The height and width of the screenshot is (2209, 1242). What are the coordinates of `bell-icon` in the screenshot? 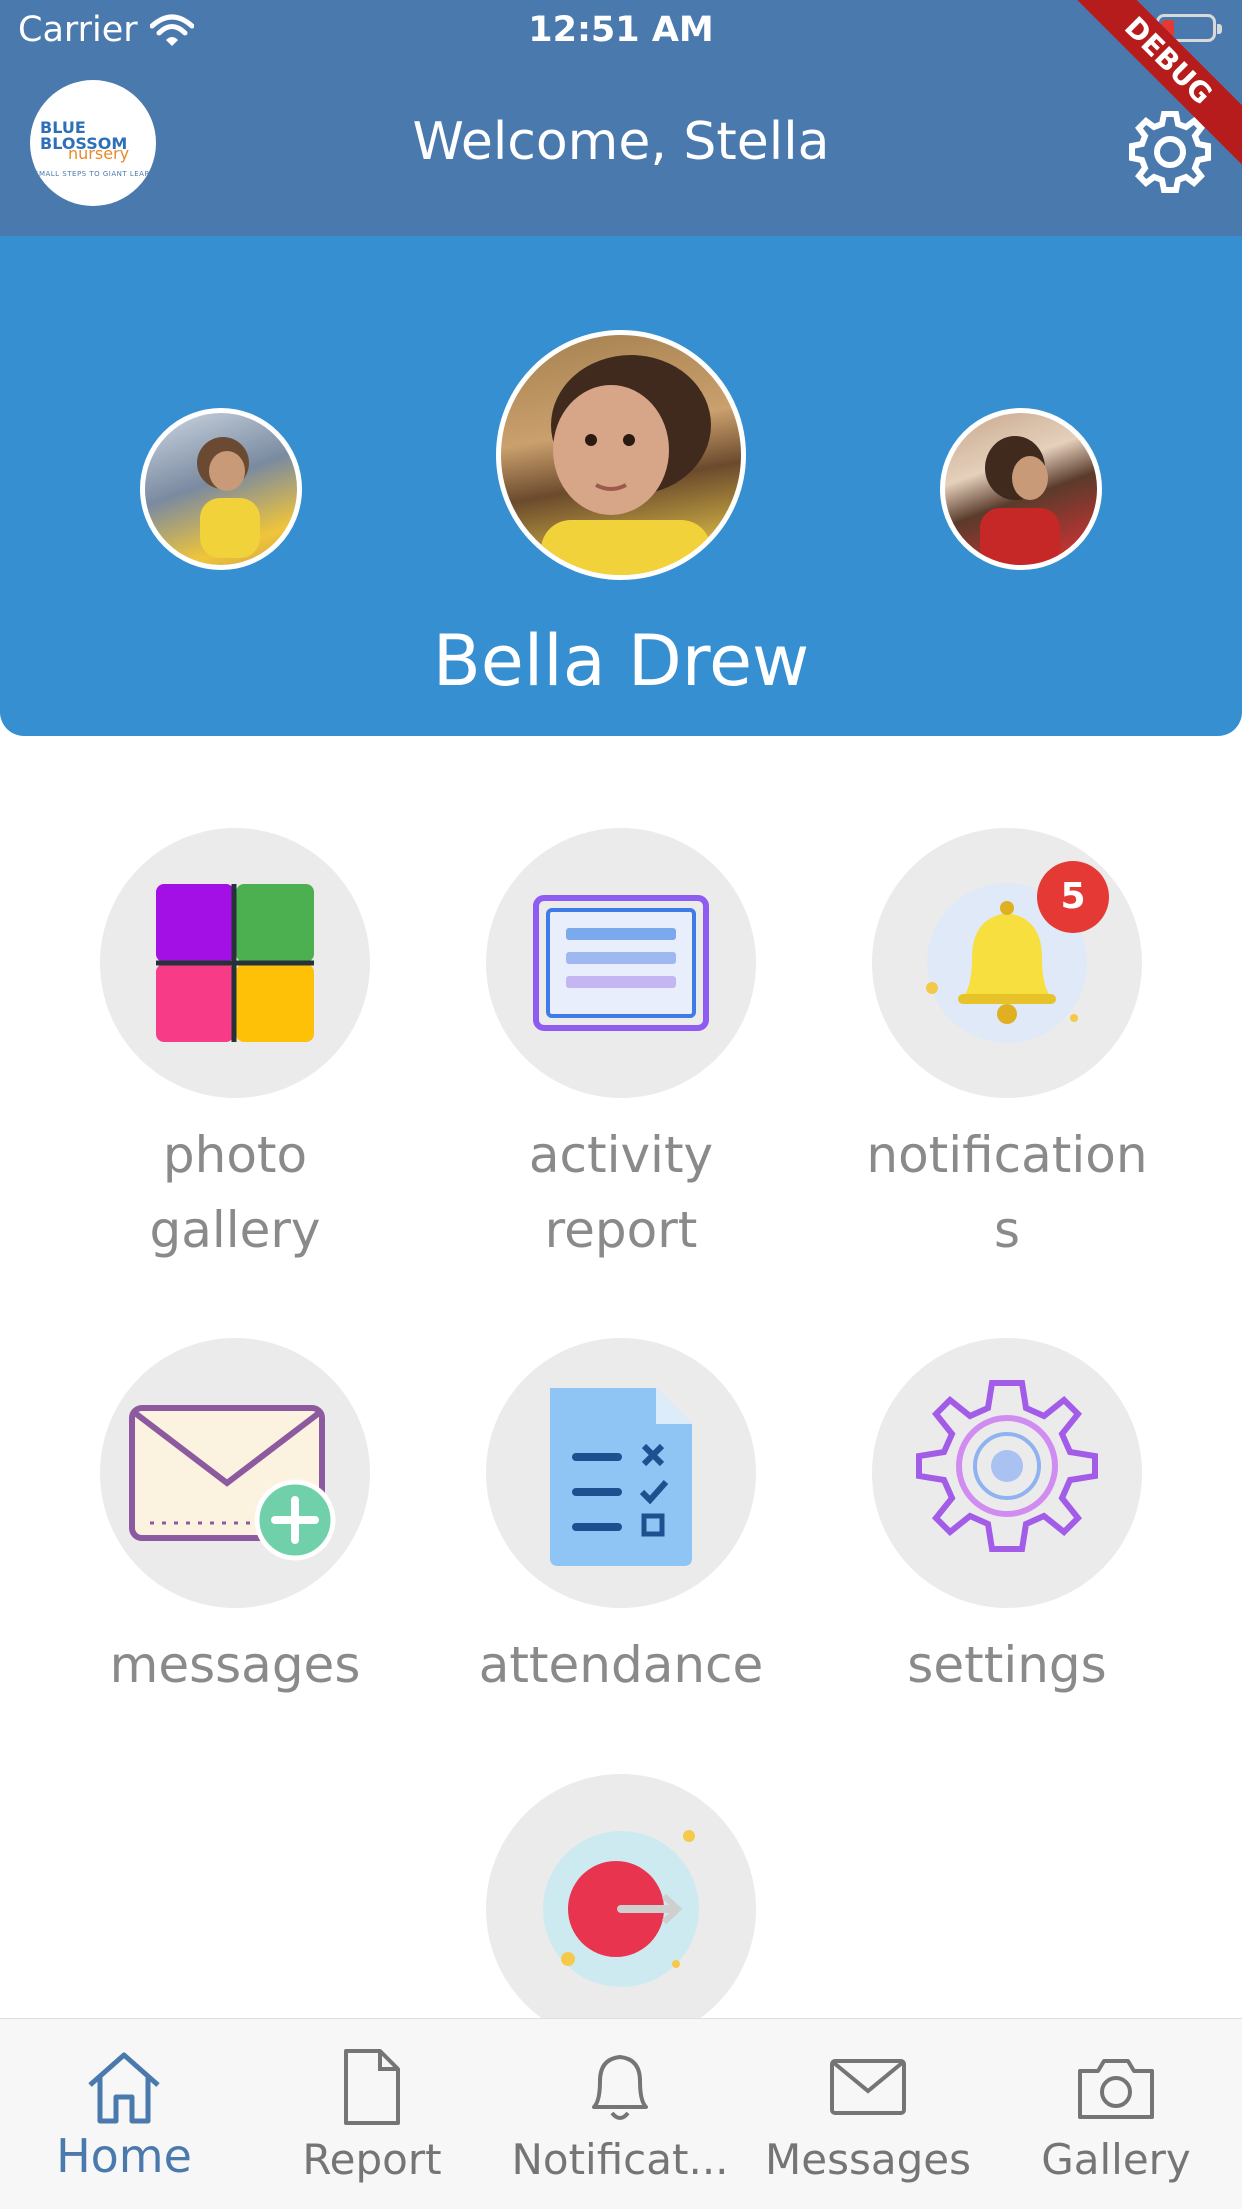 It's located at (1007, 963).